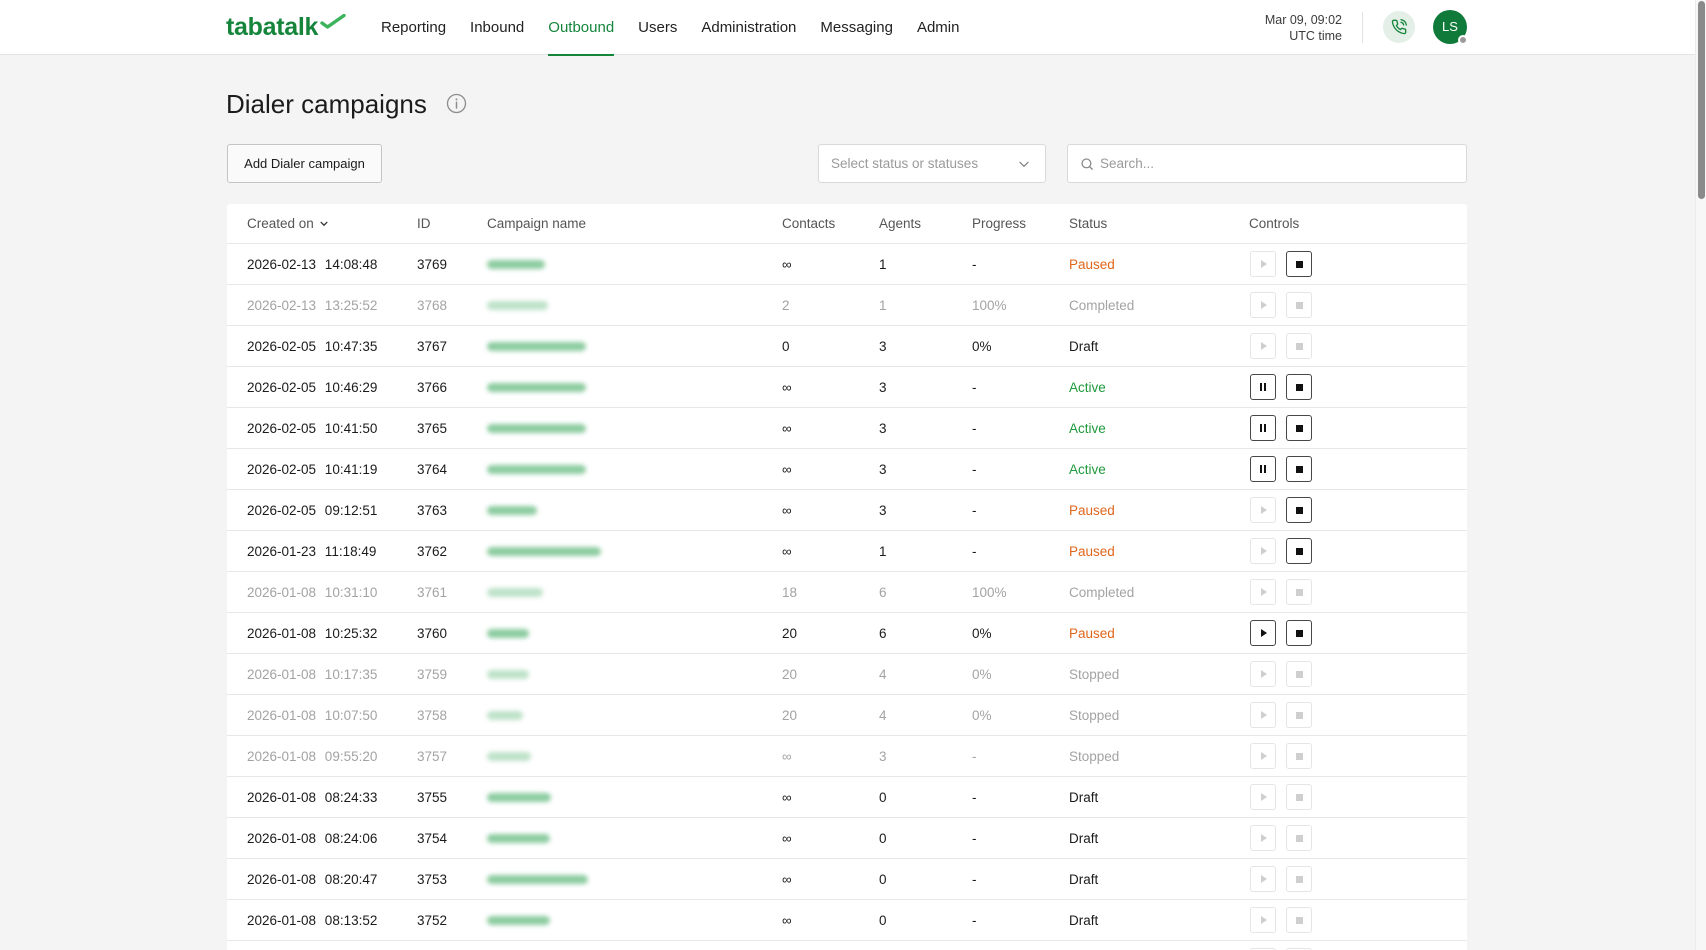 This screenshot has height=950, width=1706. What do you see at coordinates (883, 920) in the screenshot?
I see `cell-agents: 0` at bounding box center [883, 920].